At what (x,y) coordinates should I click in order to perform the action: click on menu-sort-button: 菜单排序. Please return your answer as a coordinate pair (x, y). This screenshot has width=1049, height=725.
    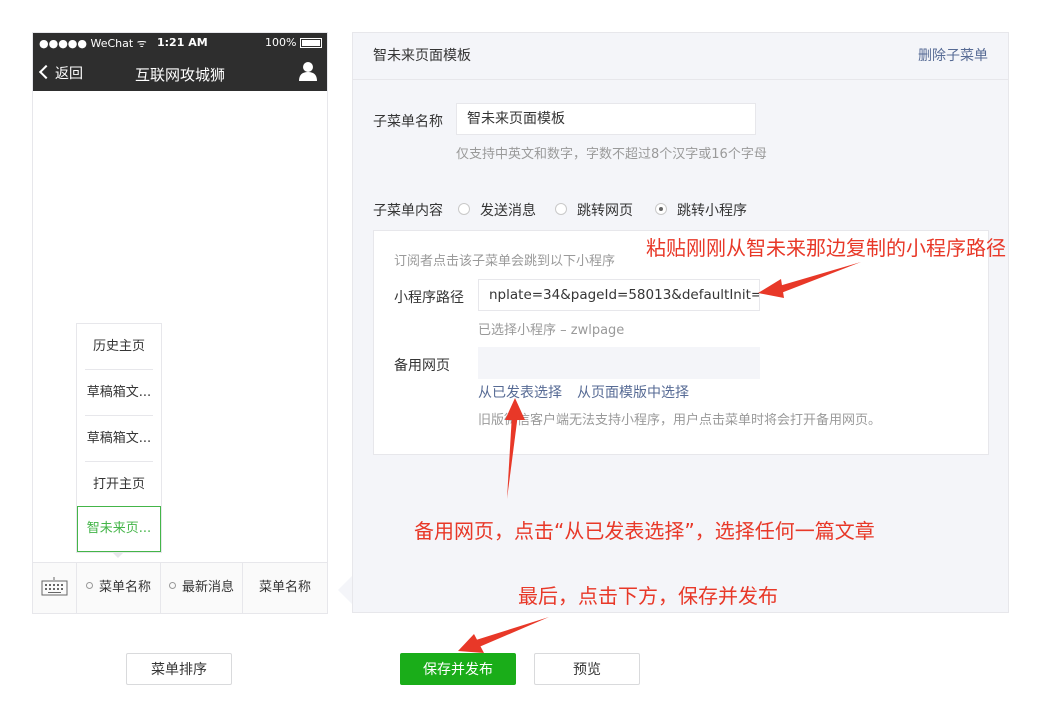
    Looking at the image, I should click on (179, 669).